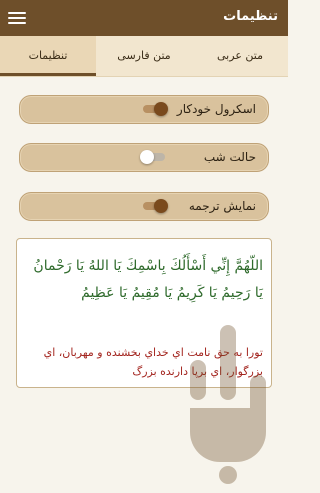  Describe the element at coordinates (154, 206) in the screenshot. I see `show-translation-toggle` at that location.